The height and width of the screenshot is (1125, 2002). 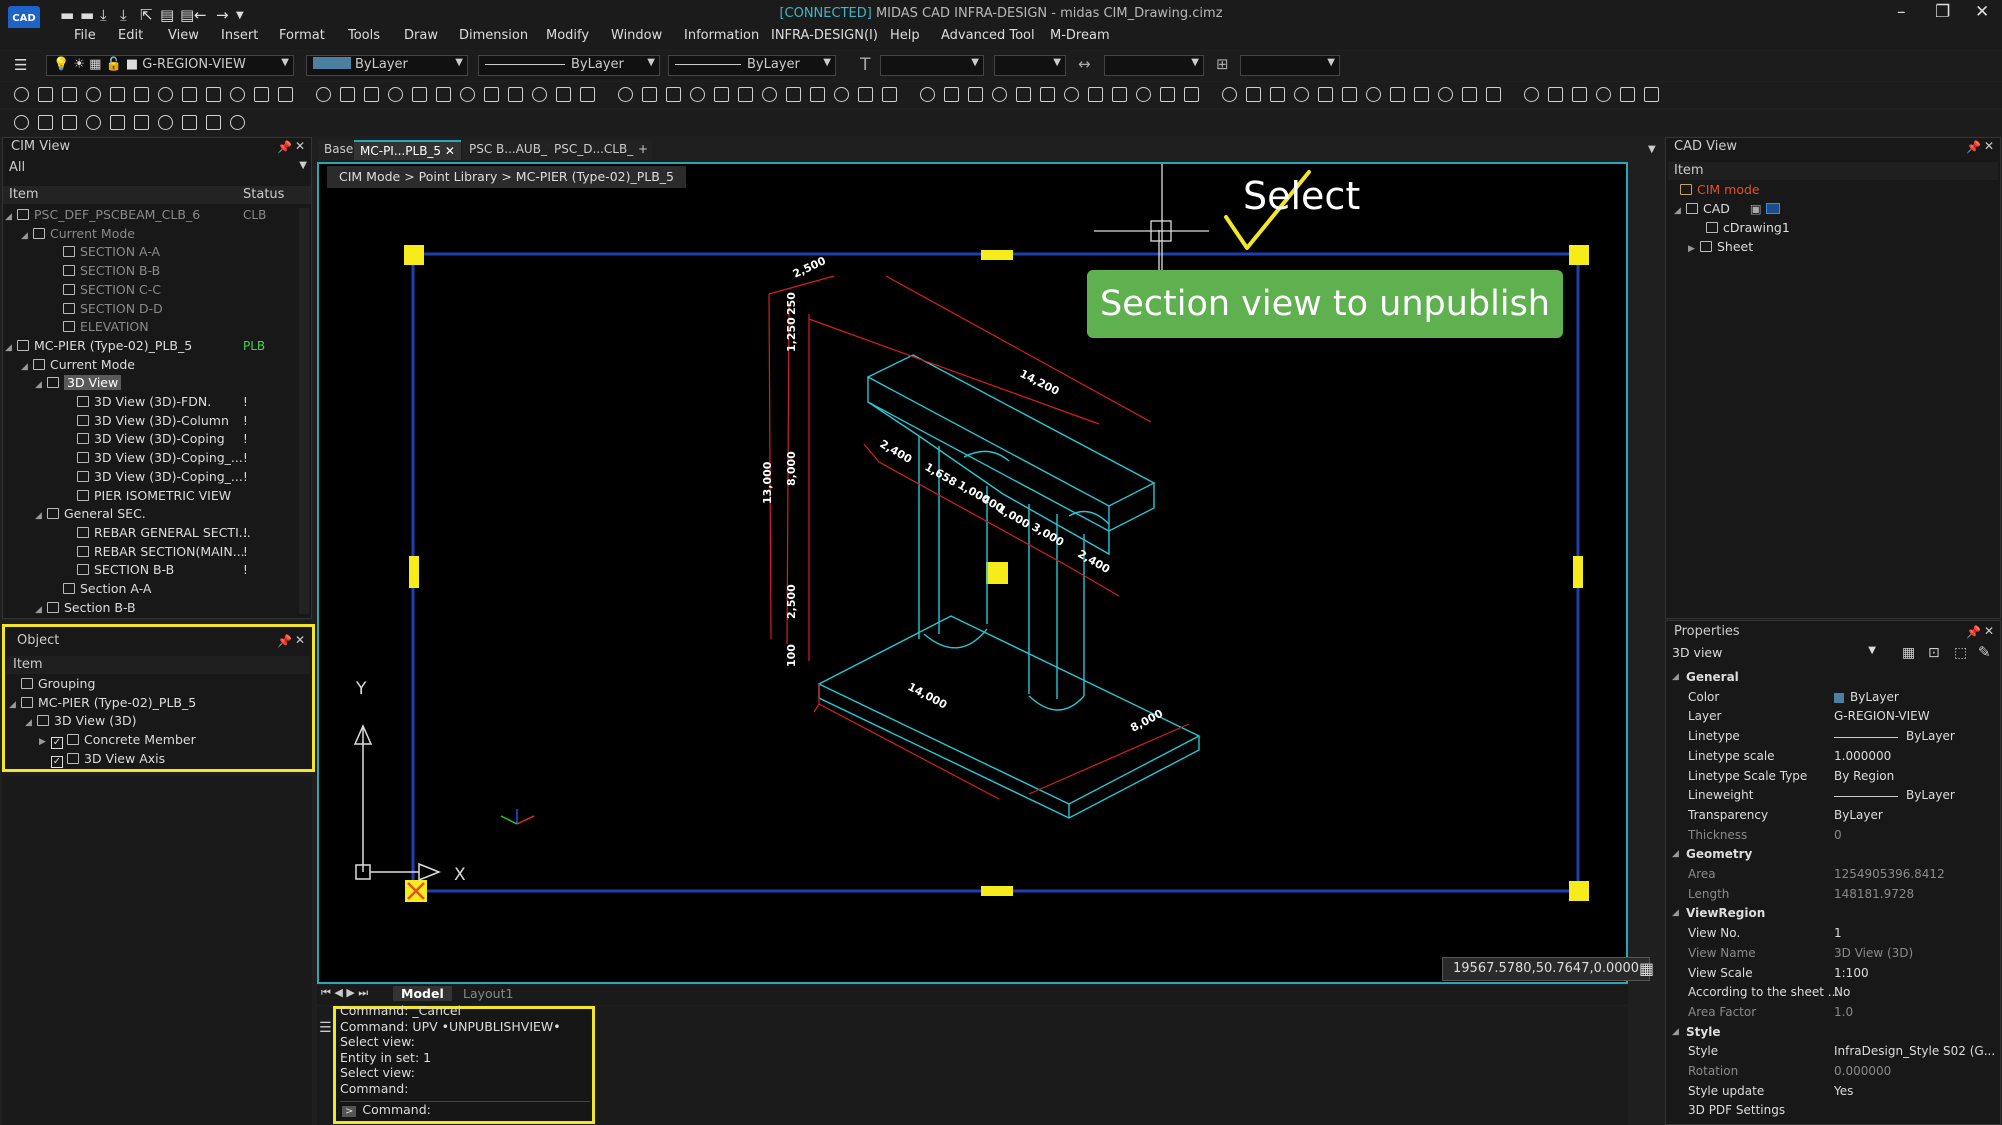 I want to click on cim-view-filter: All ▼, so click(x=158, y=169).